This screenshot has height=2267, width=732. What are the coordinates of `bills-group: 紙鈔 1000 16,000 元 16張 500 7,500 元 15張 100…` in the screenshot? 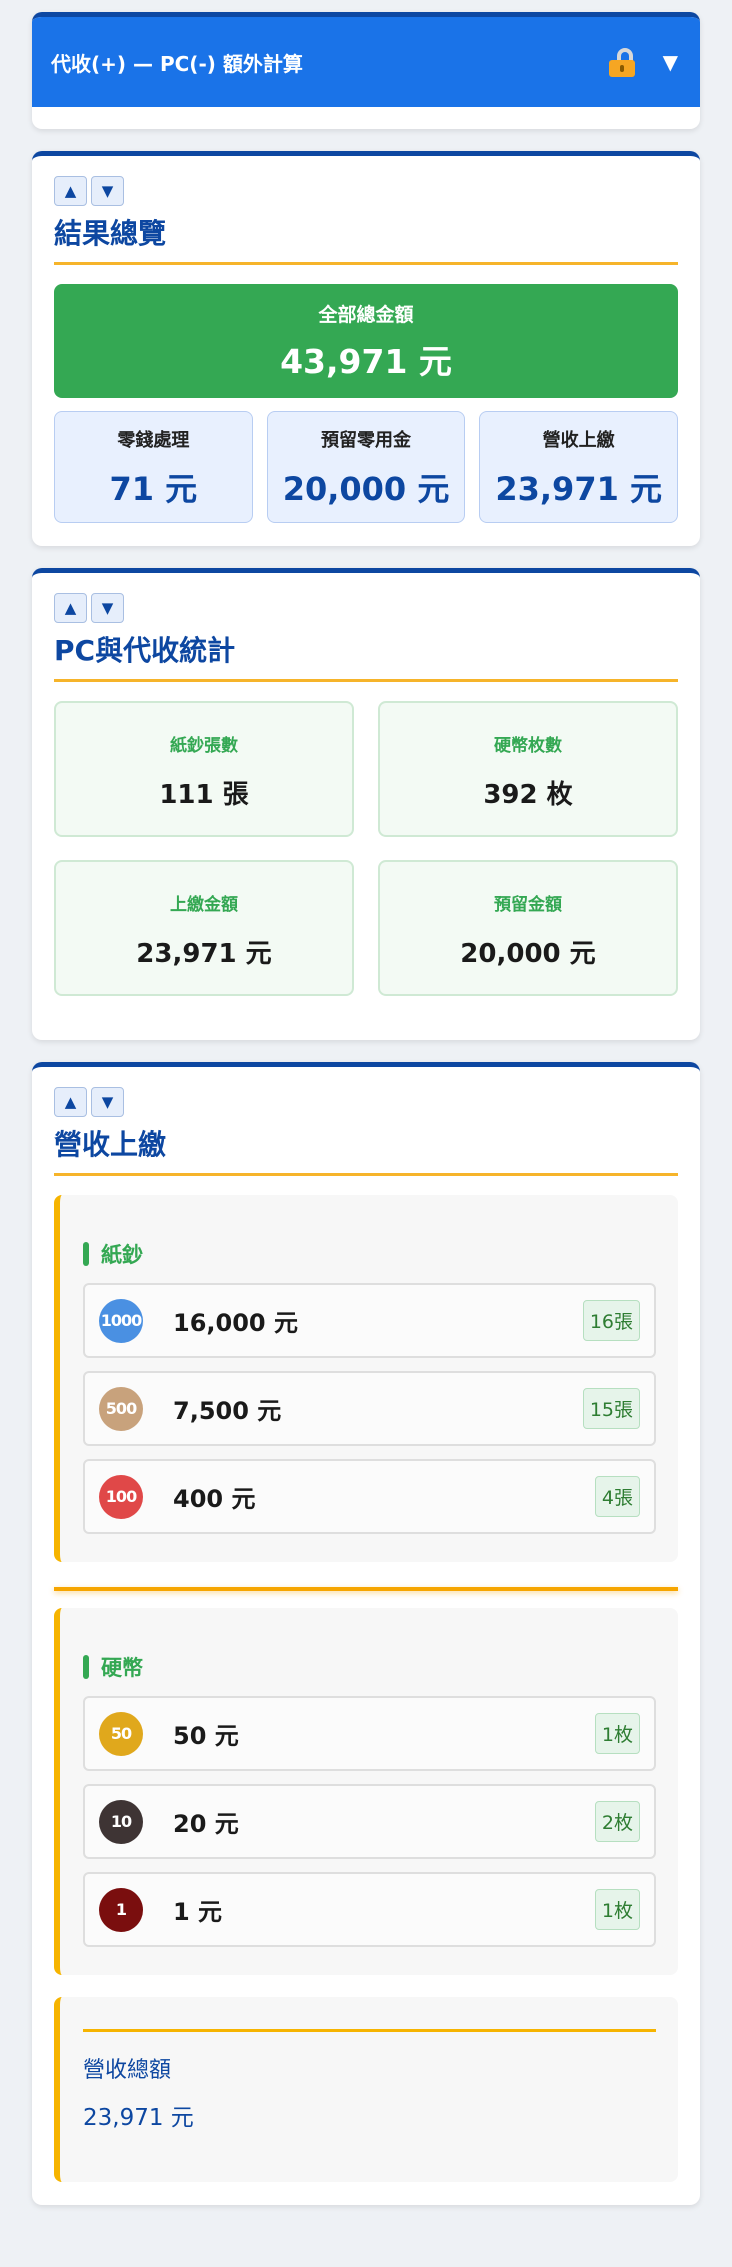 It's located at (366, 1378).